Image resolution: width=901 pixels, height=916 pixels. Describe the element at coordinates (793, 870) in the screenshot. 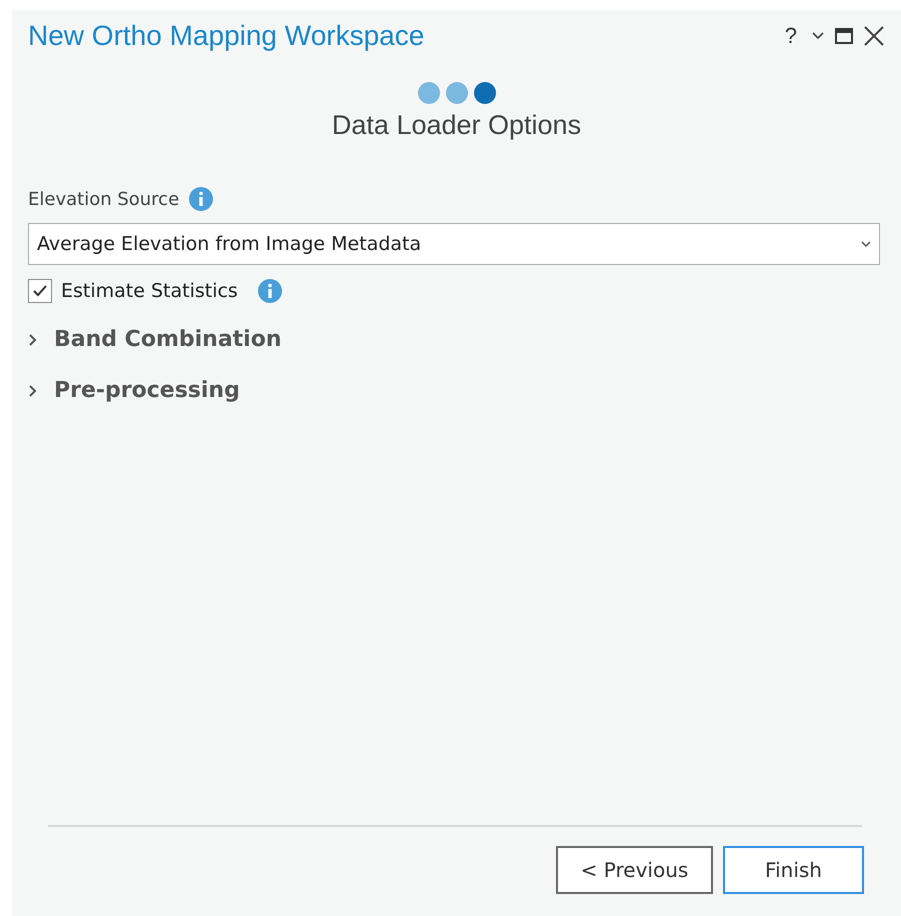

I see `finish-button: Finish` at that location.